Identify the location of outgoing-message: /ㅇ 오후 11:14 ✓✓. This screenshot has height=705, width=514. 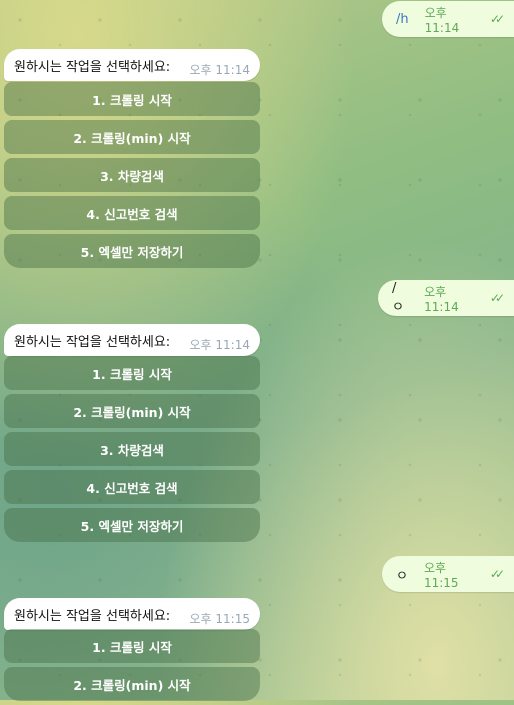
(446, 298).